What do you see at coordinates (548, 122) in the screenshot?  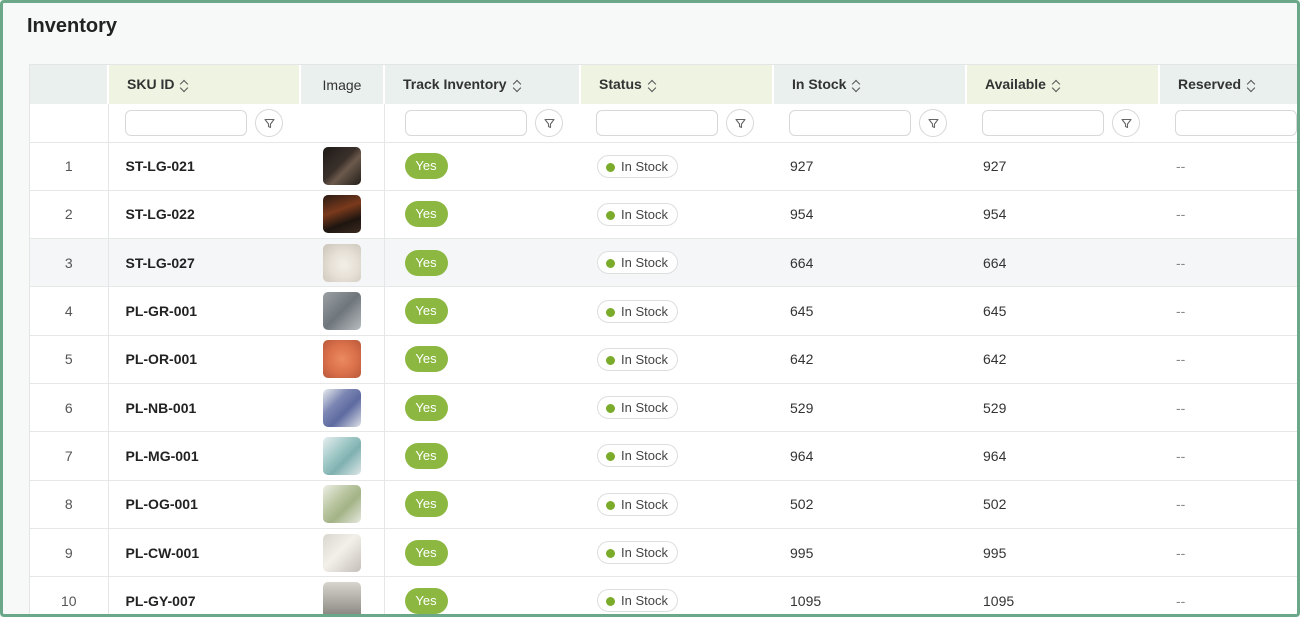 I see `track-filter-button` at bounding box center [548, 122].